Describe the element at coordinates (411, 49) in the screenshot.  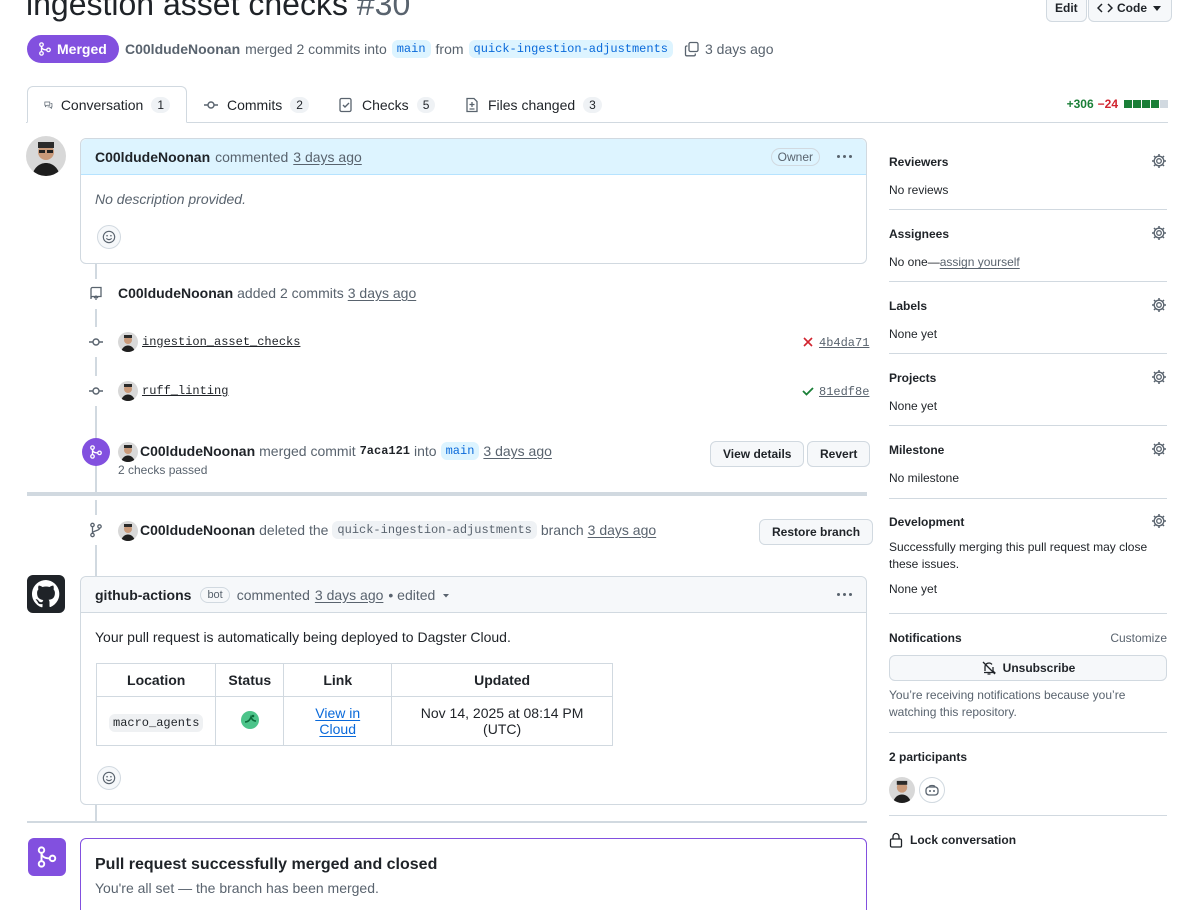
I see `base-branch: main` at that location.